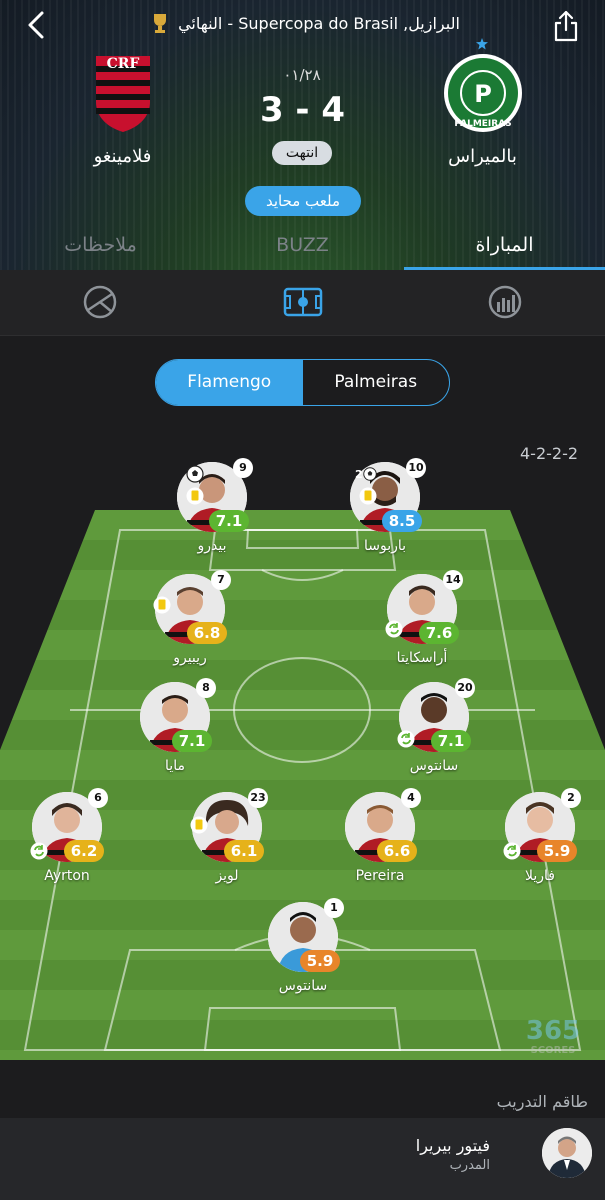 Image resolution: width=605 pixels, height=1200 pixels. I want to click on player-name: لويز, so click(227, 876).